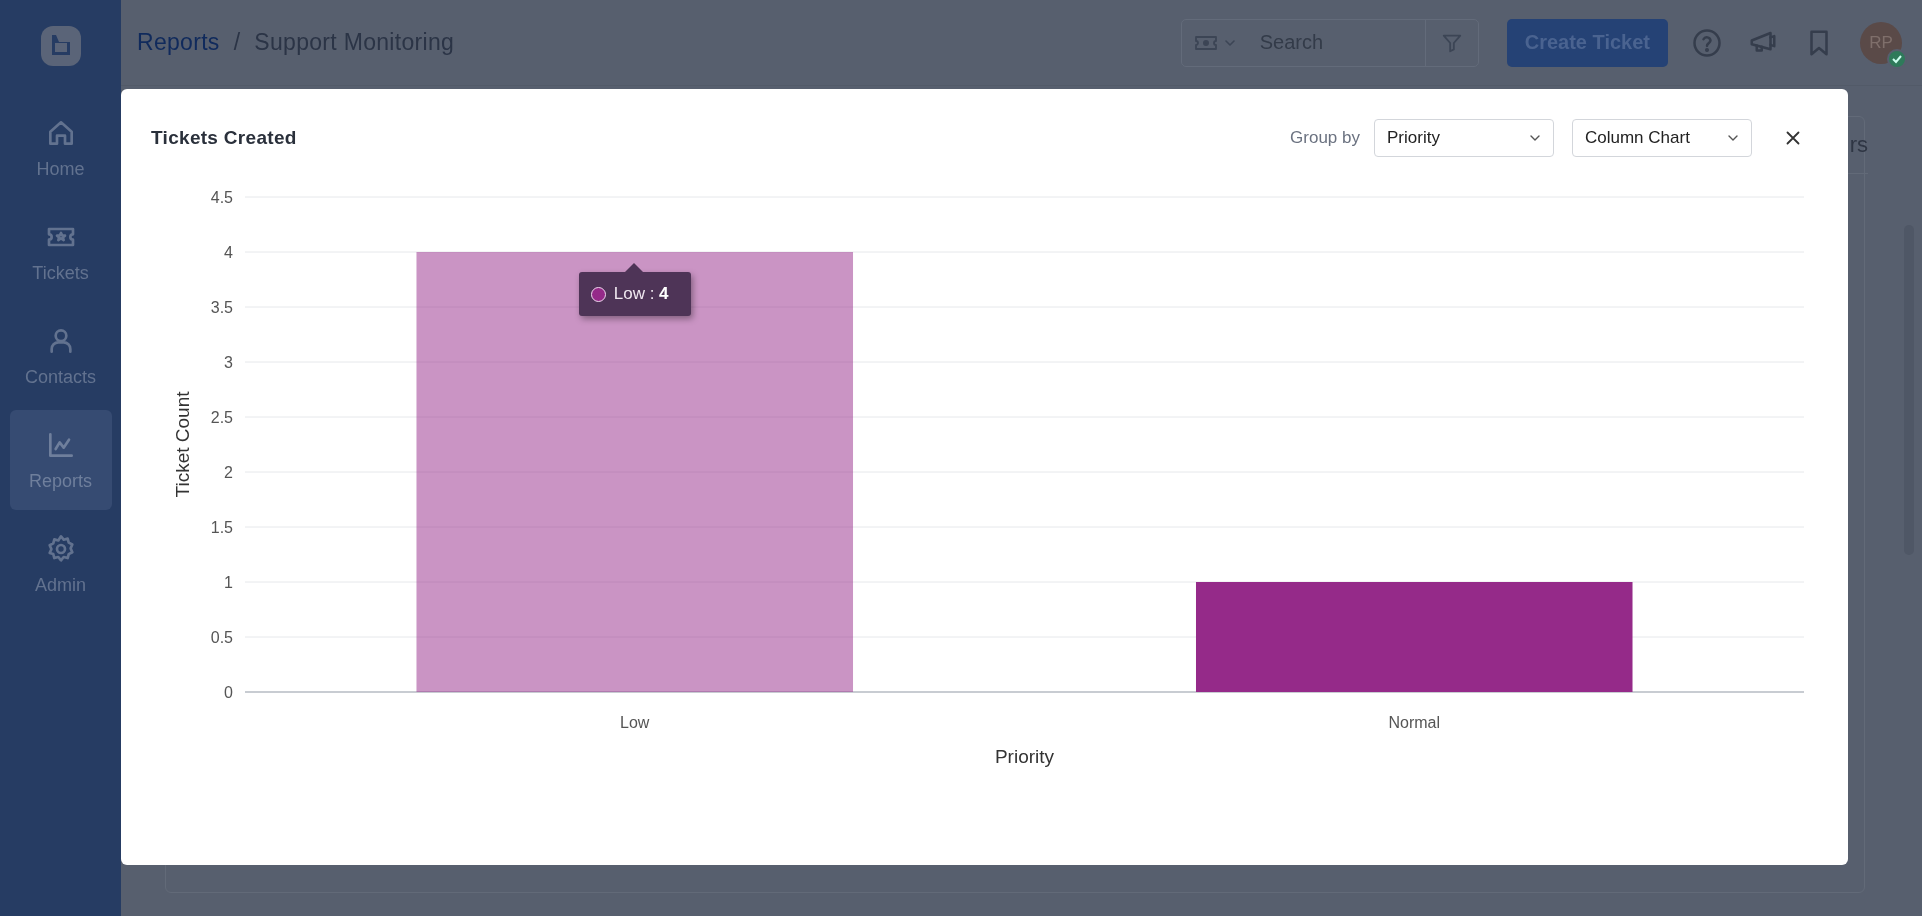 This screenshot has height=916, width=1922. What do you see at coordinates (228, 472) in the screenshot?
I see `y-tick-label: 2` at bounding box center [228, 472].